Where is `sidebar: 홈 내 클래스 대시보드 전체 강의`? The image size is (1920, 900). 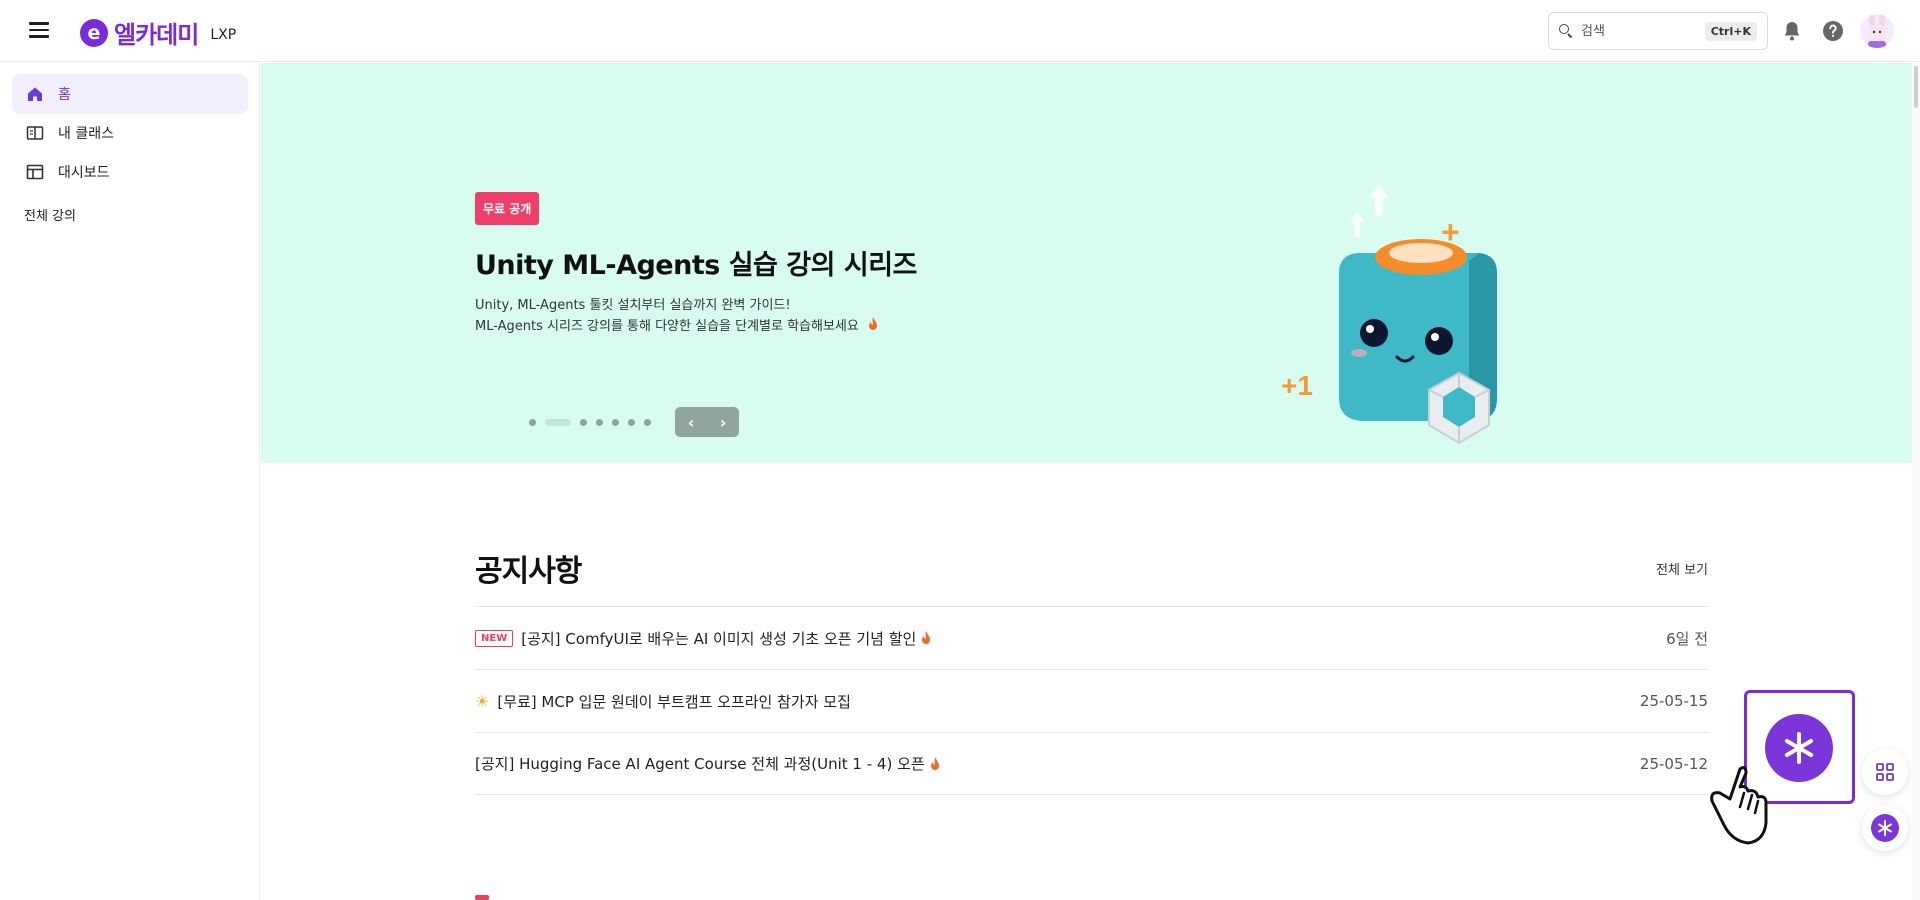 sidebar: 홈 내 클래스 대시보드 전체 강의 is located at coordinates (130, 481).